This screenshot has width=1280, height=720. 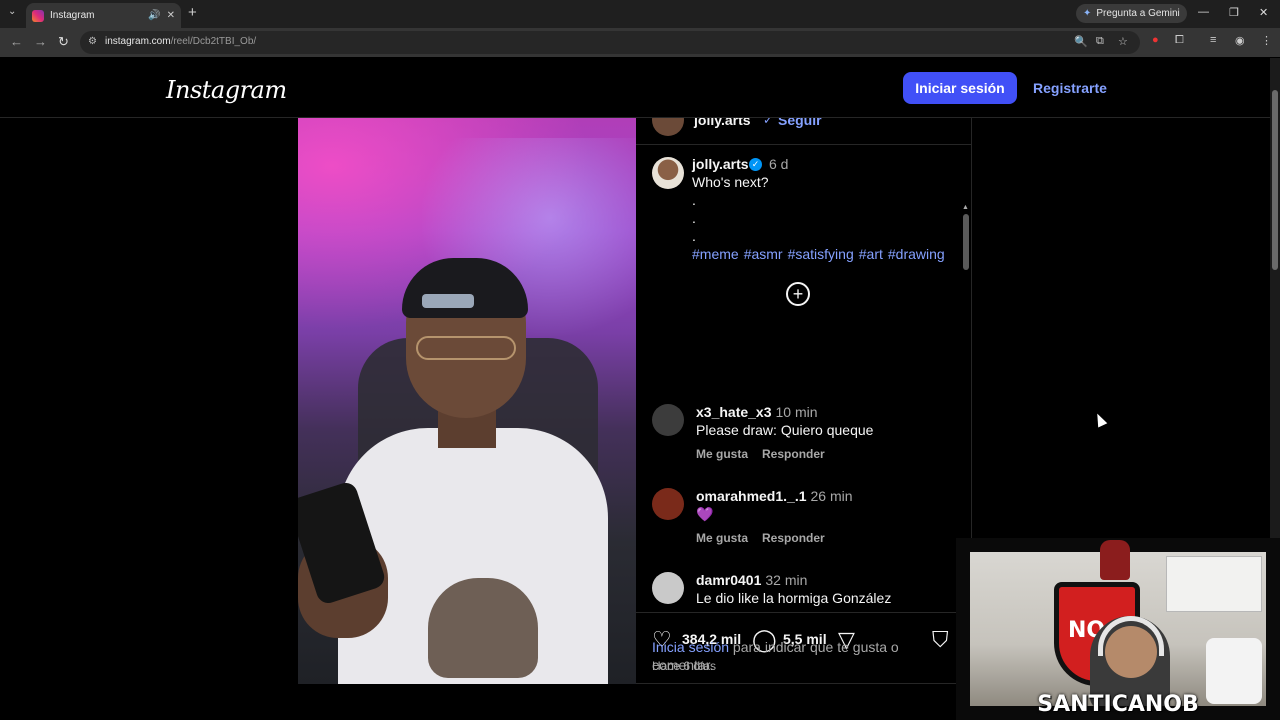 What do you see at coordinates (72, 15) in the screenshot?
I see `tab-title: Instagram` at bounding box center [72, 15].